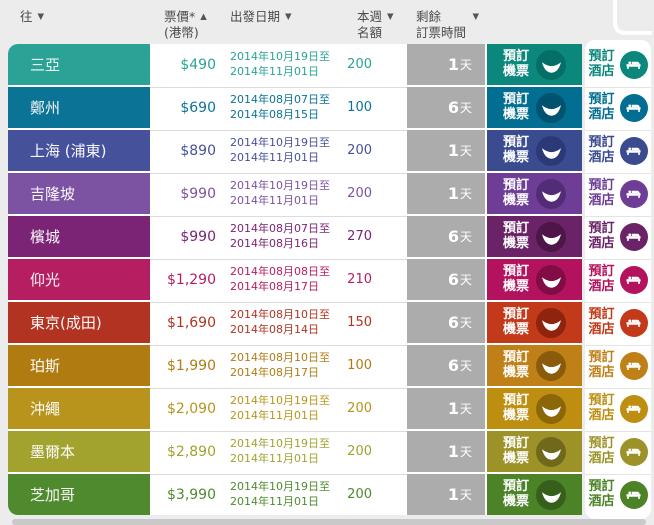 The width and height of the screenshot is (654, 525). Describe the element at coordinates (282, 107) in the screenshot. I see `departure-date-cell: 2014年08月07日至 2014年08月15日` at that location.